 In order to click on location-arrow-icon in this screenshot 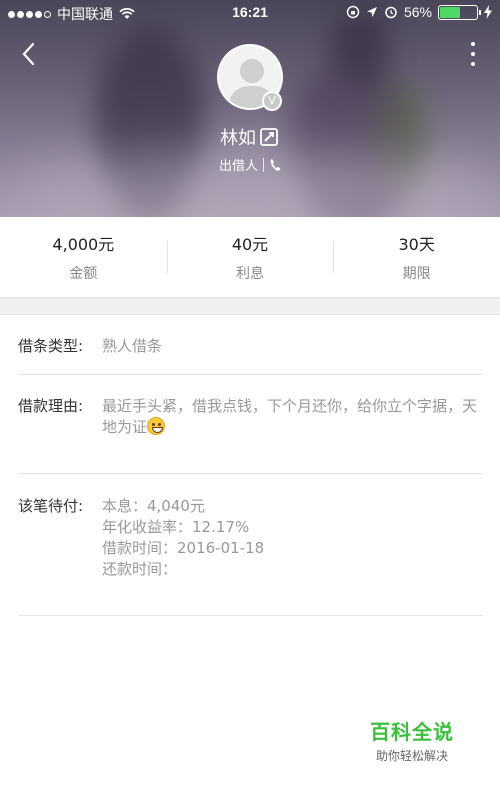, I will do `click(371, 12)`.